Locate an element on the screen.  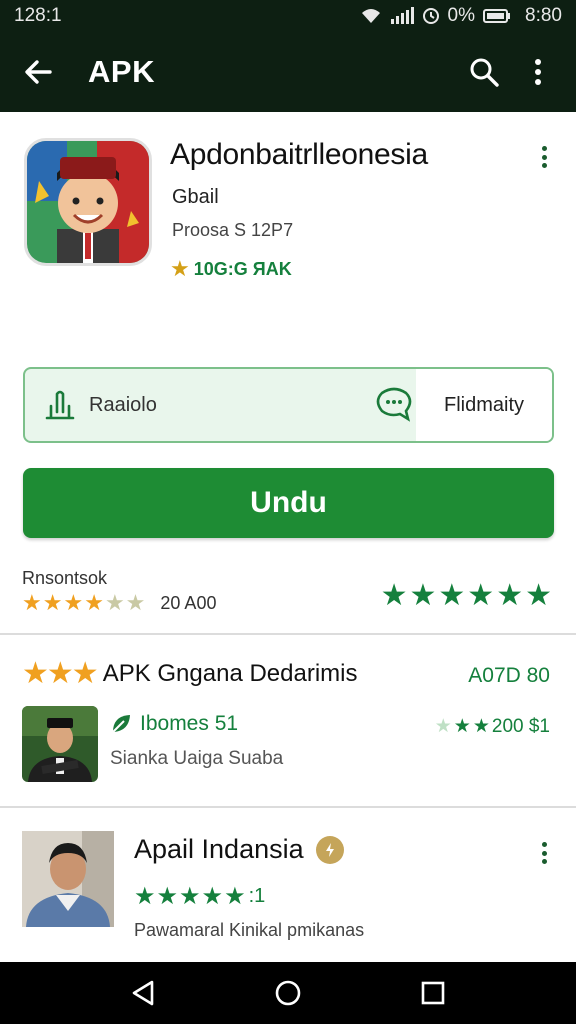
leaf-icon is located at coordinates (121, 724).